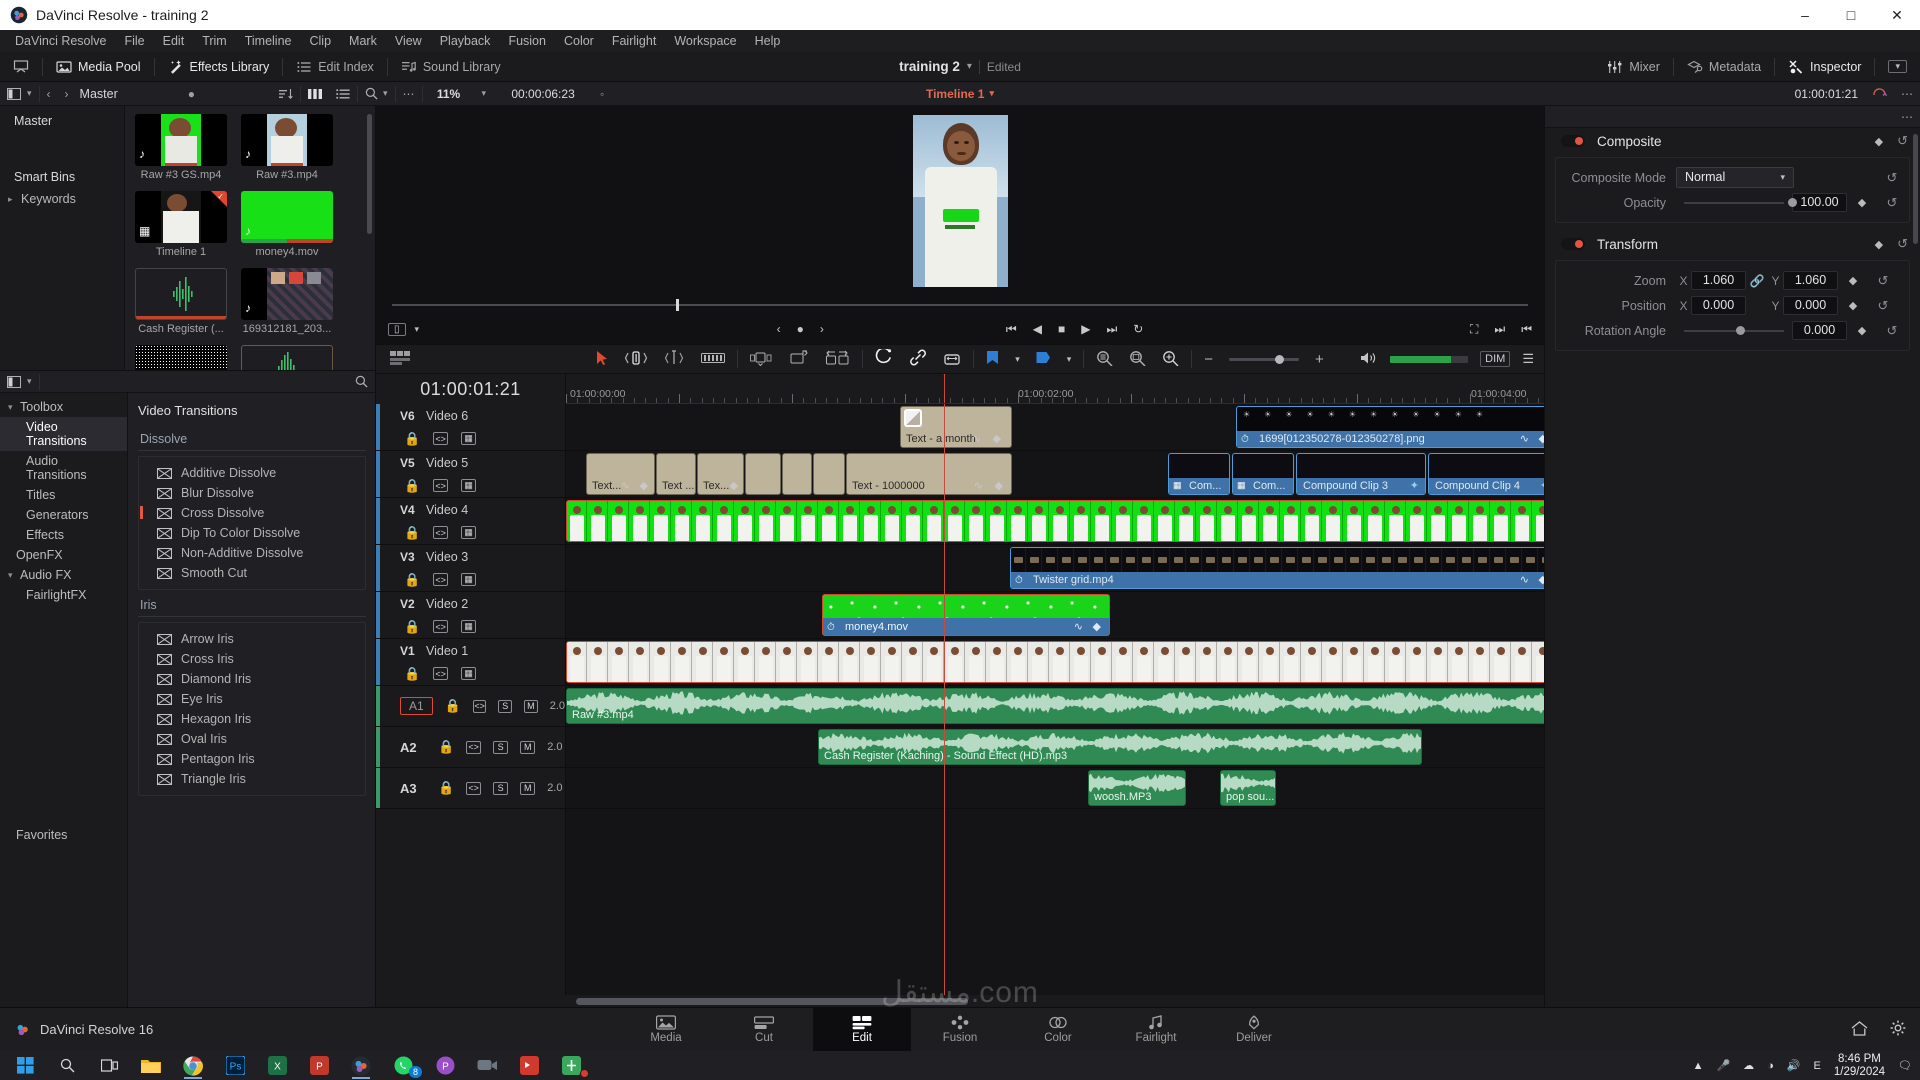 This screenshot has width=1920, height=1080. What do you see at coordinates (956, 427) in the screenshot?
I see `timeline-clip-text-a-month: Text - a month ∿ ◆` at bounding box center [956, 427].